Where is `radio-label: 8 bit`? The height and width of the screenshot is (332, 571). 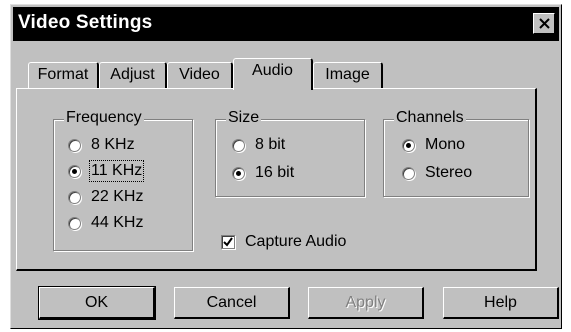 radio-label: 8 bit is located at coordinates (270, 144).